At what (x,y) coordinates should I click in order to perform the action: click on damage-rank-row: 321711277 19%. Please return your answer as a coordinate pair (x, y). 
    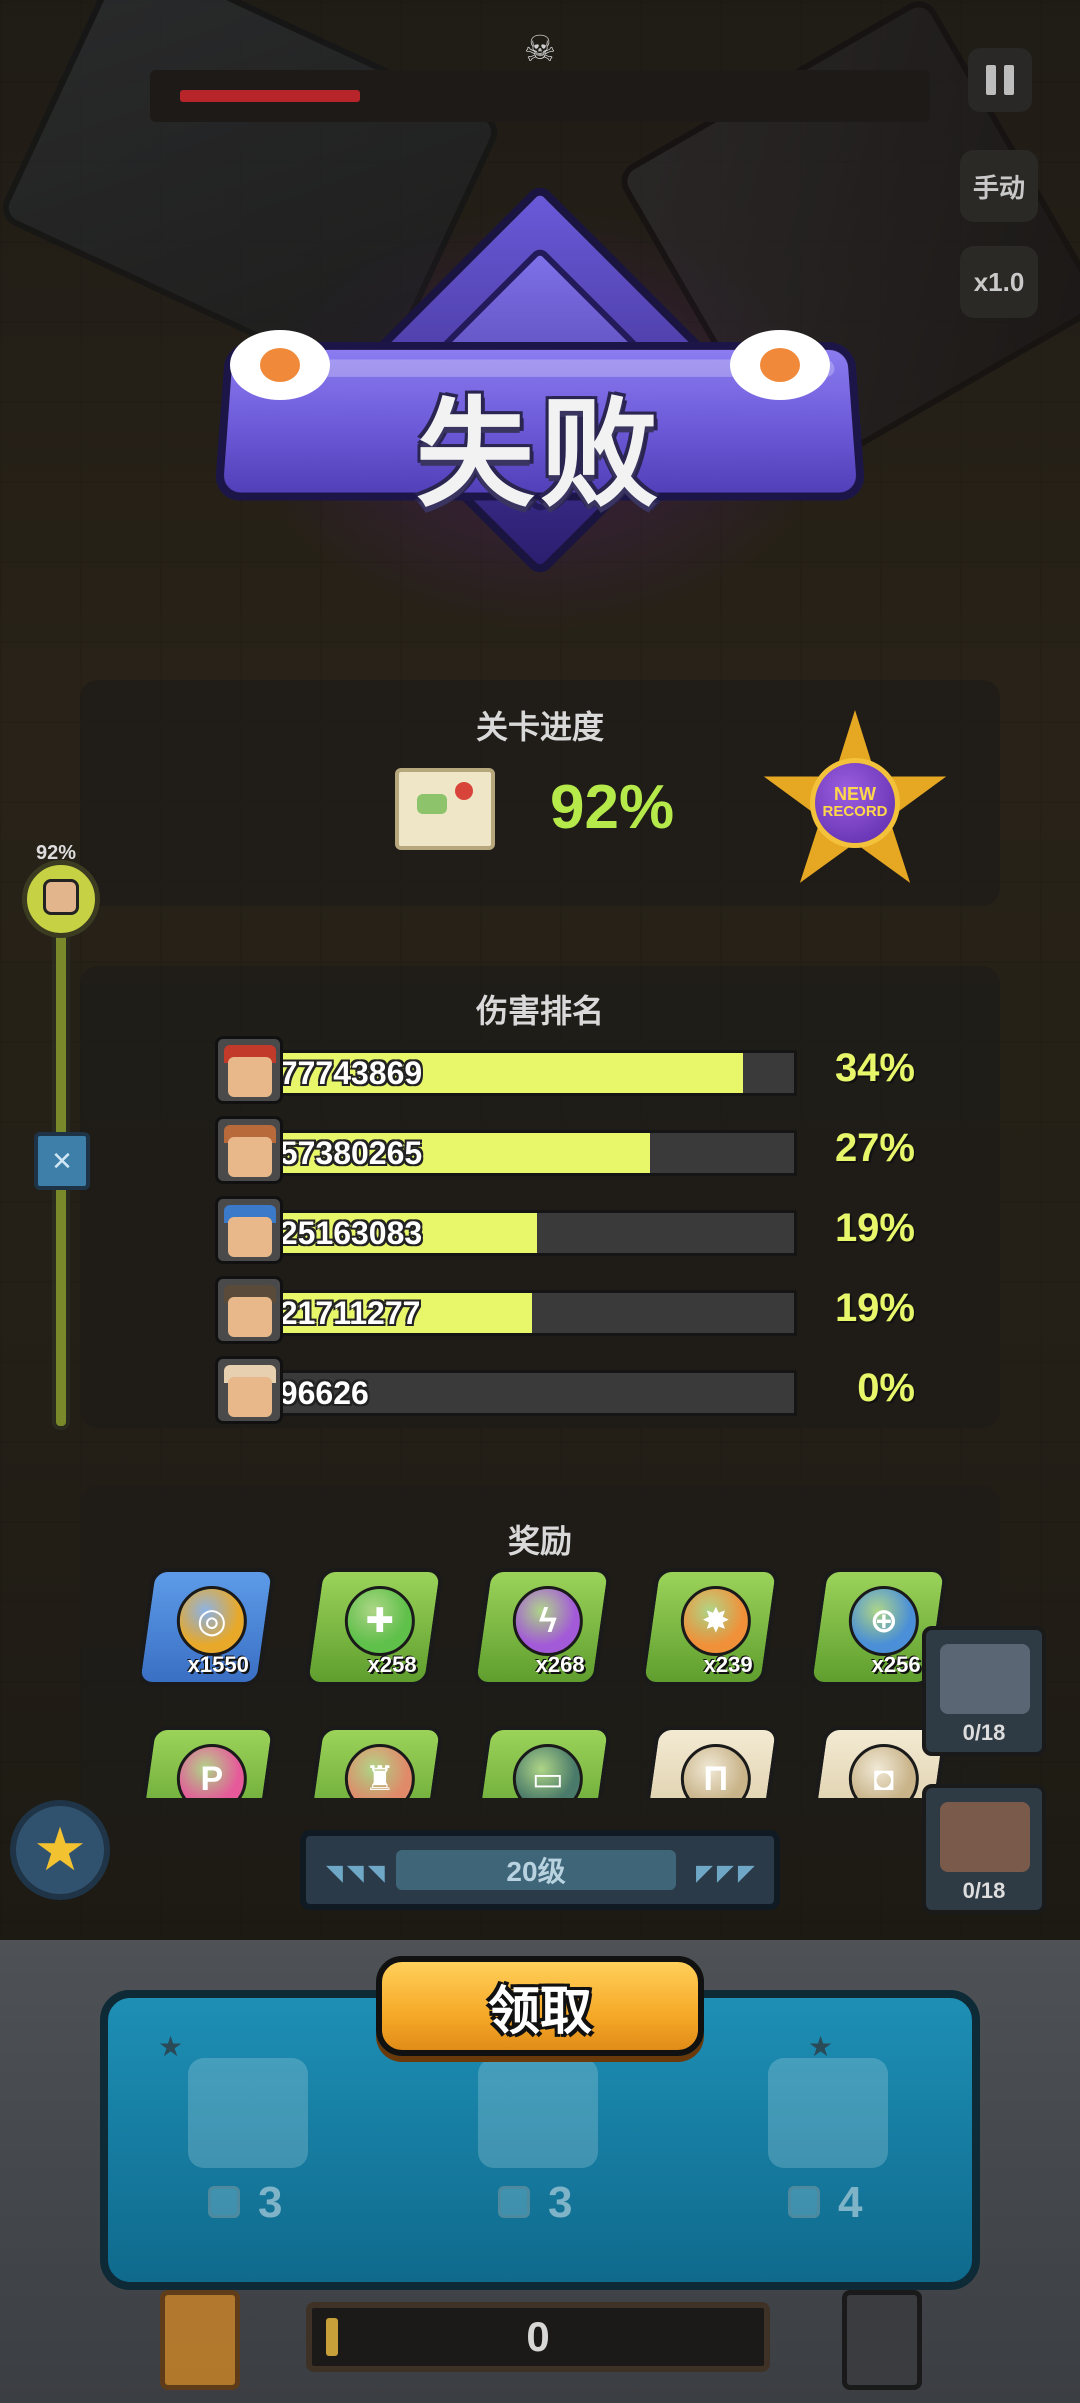
    Looking at the image, I should click on (565, 1311).